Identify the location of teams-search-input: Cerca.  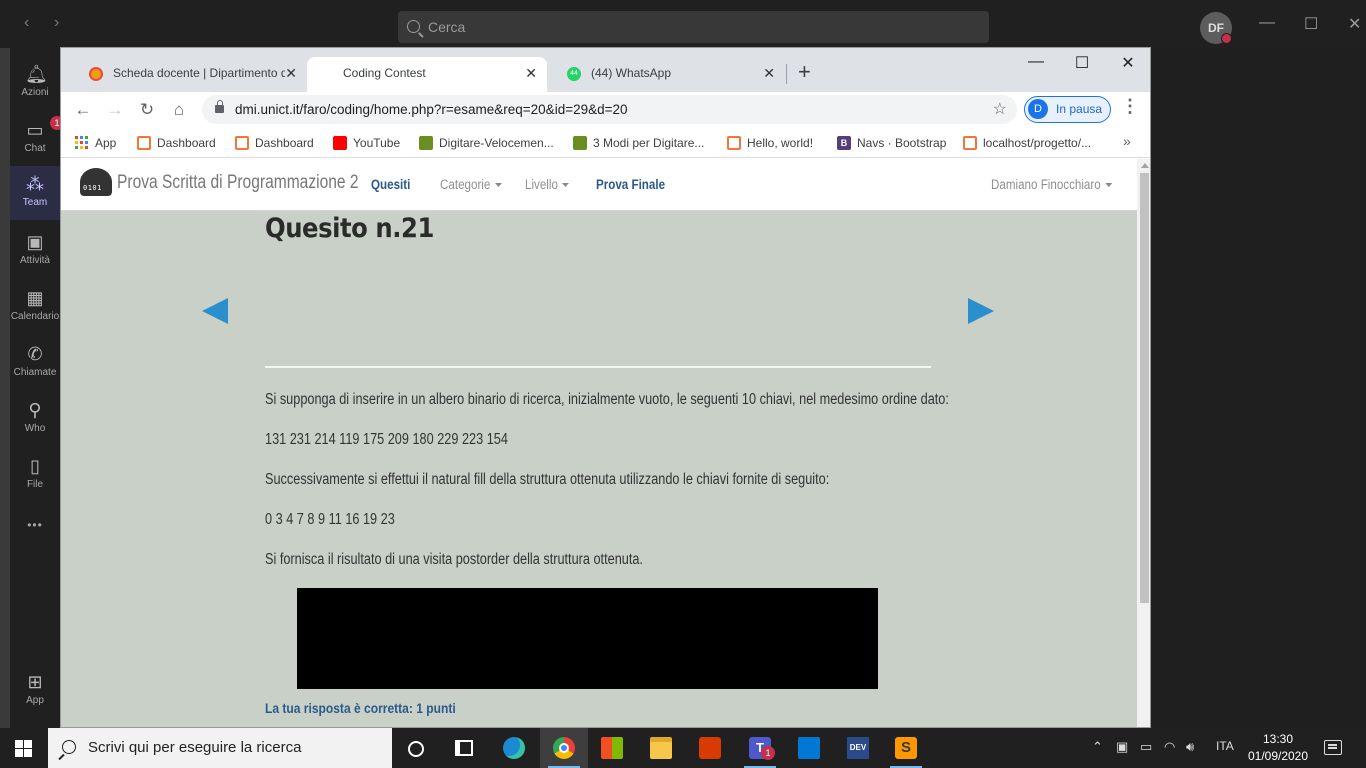
(693, 27).